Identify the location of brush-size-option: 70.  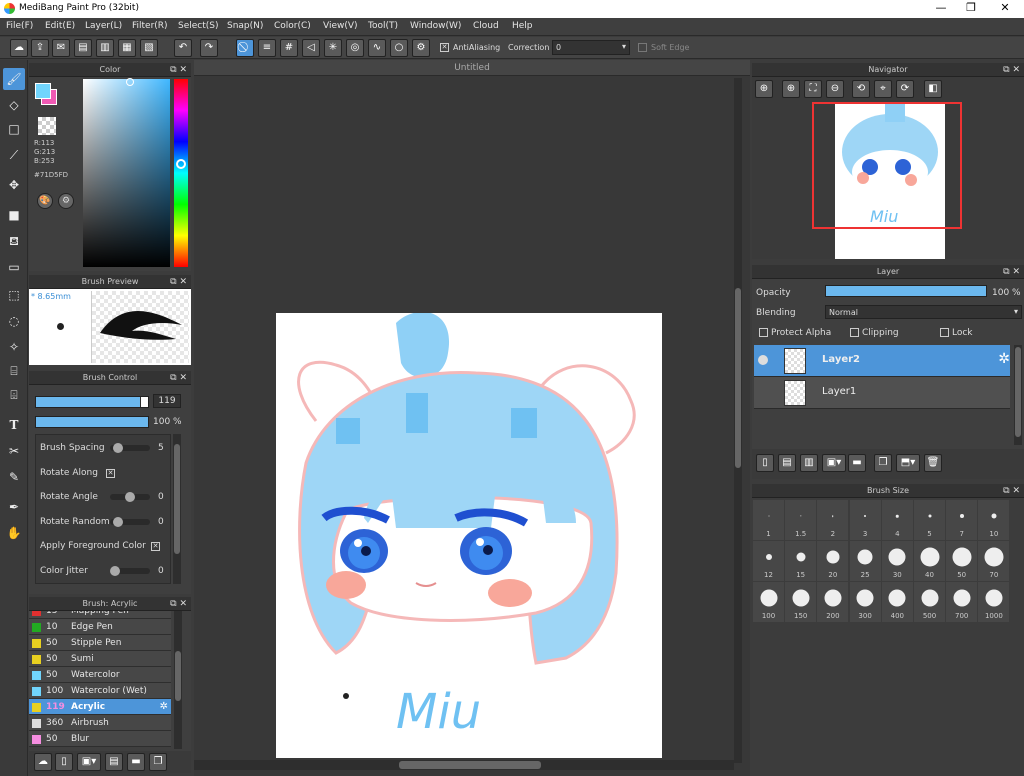
(994, 561).